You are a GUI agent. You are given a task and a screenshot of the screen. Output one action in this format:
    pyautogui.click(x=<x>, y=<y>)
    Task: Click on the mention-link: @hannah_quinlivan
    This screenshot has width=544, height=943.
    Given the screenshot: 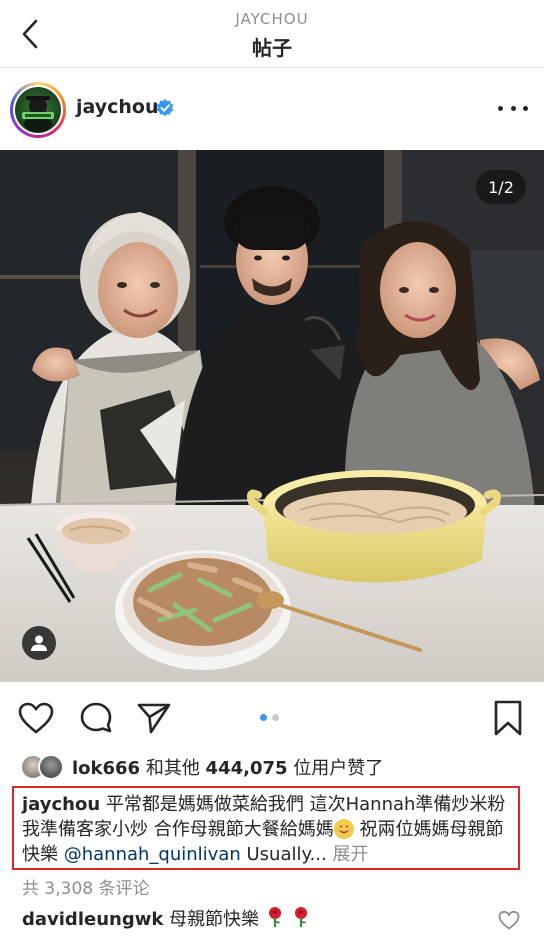 What is the action you would take?
    pyautogui.click(x=152, y=854)
    